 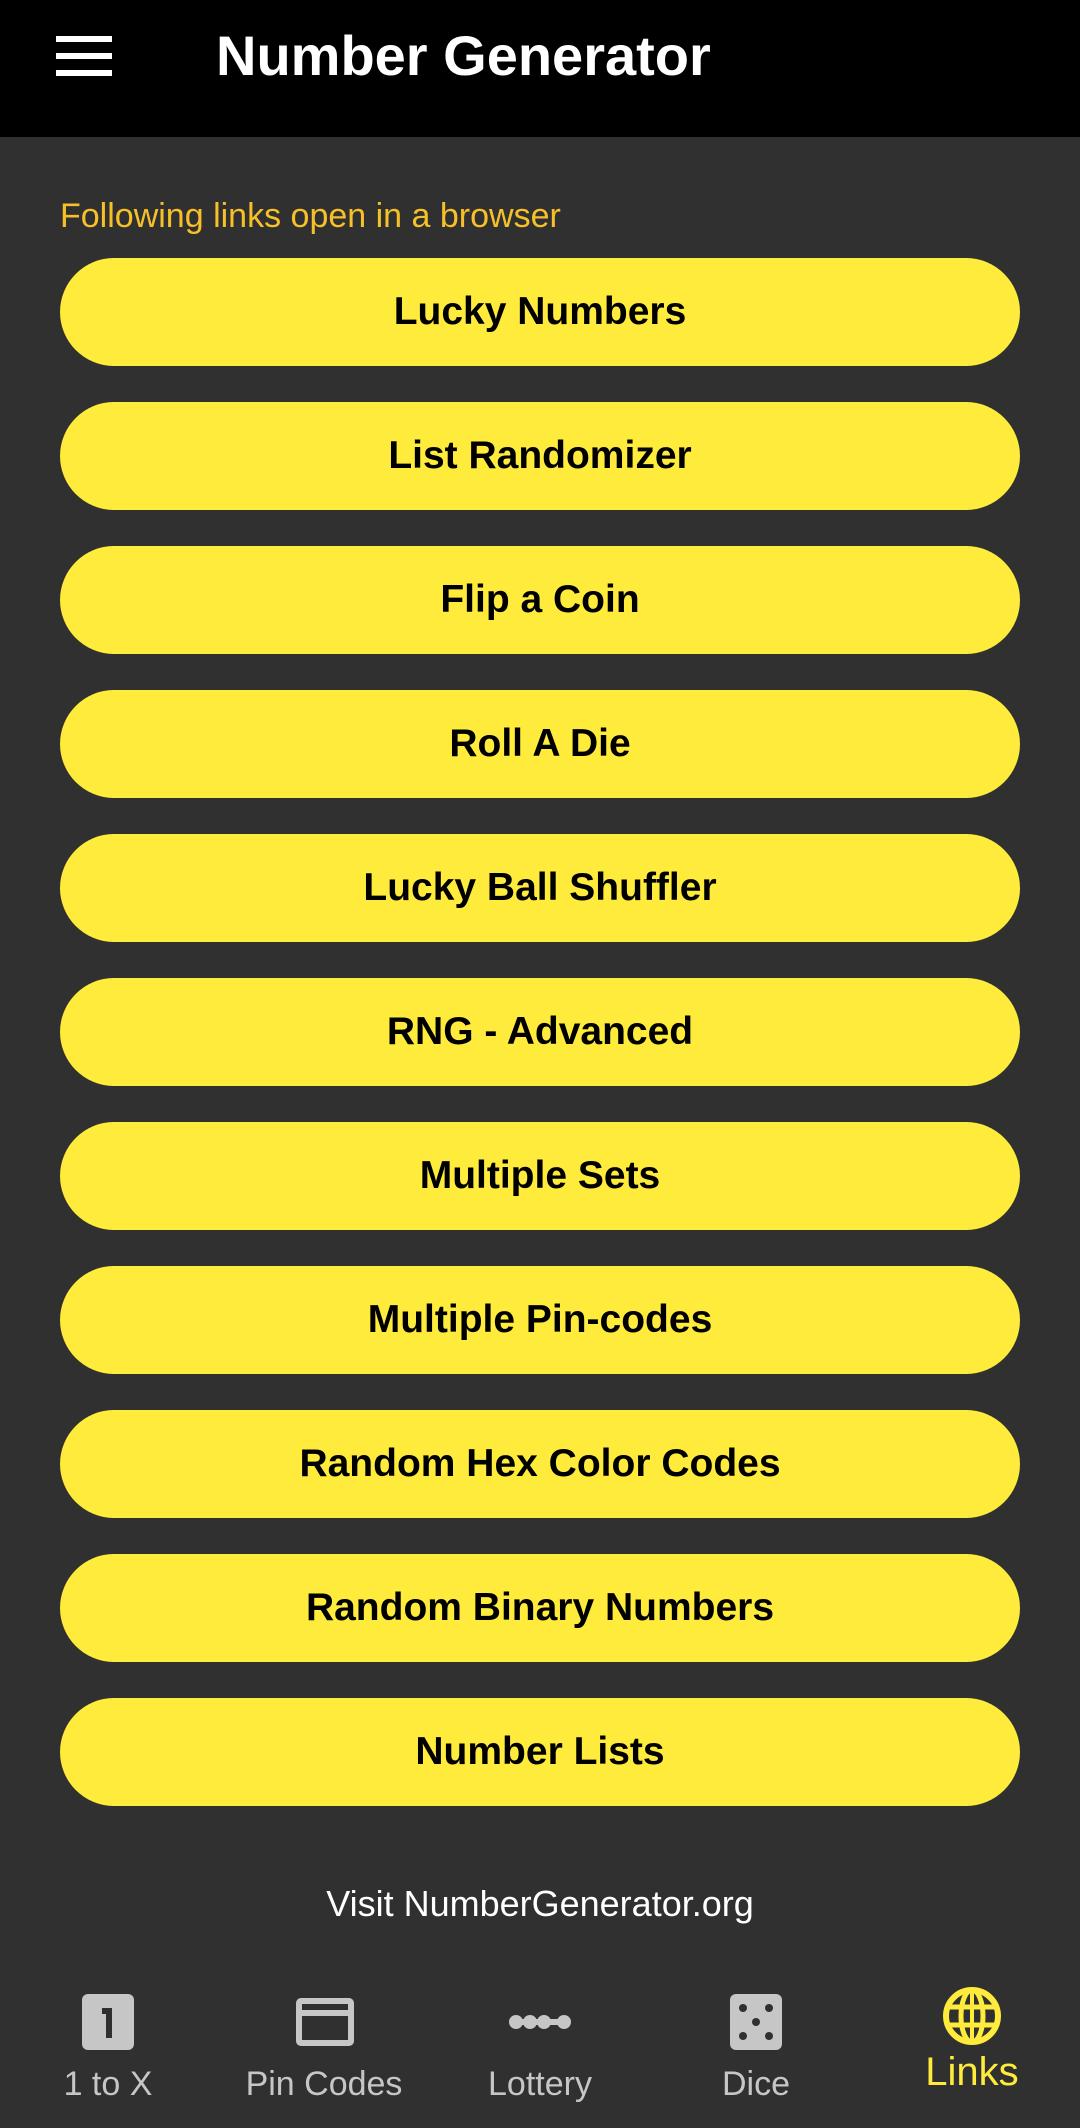 What do you see at coordinates (972, 2016) in the screenshot?
I see `globe-icon` at bounding box center [972, 2016].